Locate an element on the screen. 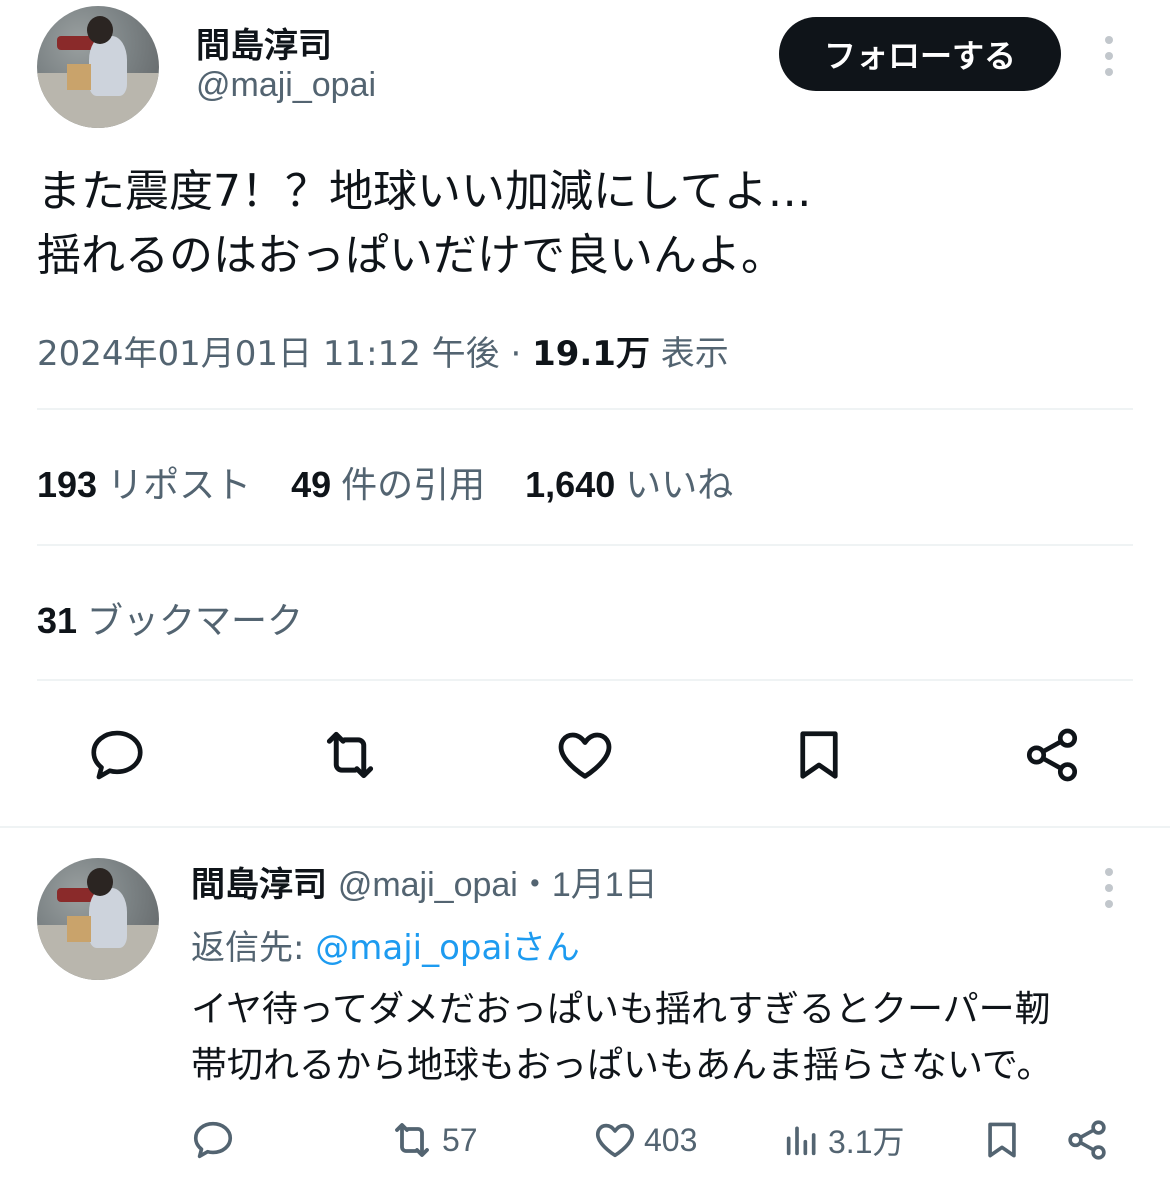 The height and width of the screenshot is (1191, 1170). tweet-text-line: 揺れるのはおっぱいだけで良いんよ。 is located at coordinates (411, 255).